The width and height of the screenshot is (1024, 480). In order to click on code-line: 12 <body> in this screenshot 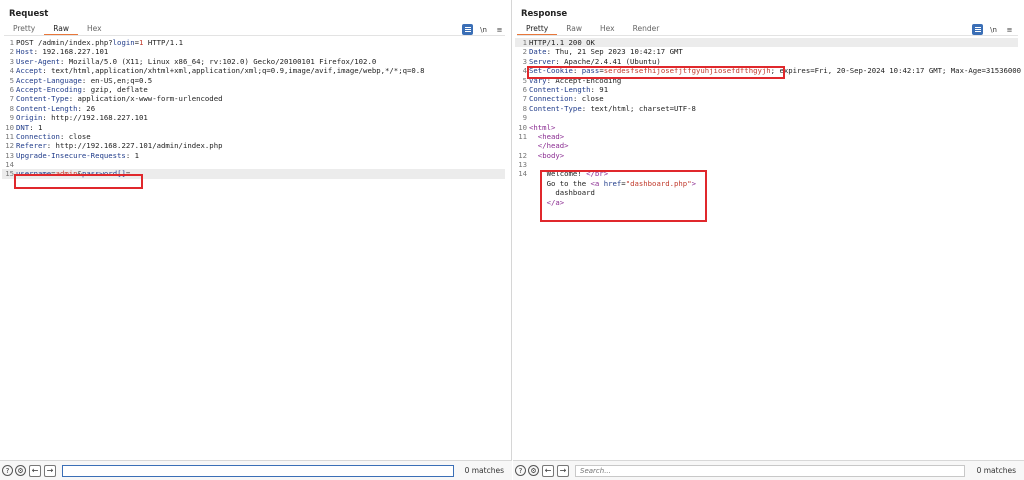, I will do `click(766, 155)`.